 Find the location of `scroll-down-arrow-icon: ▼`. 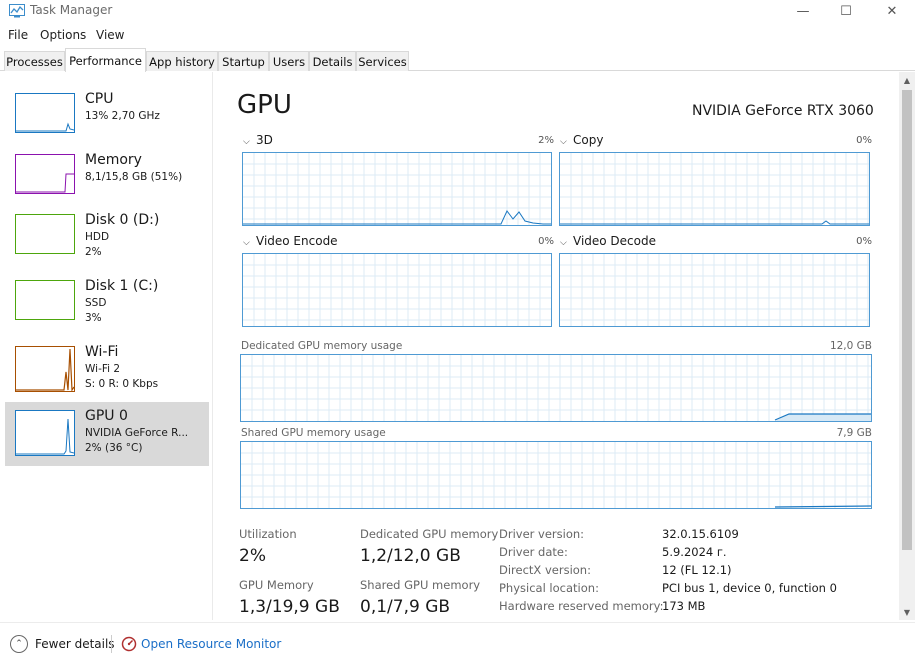

scroll-down-arrow-icon: ▼ is located at coordinates (907, 612).